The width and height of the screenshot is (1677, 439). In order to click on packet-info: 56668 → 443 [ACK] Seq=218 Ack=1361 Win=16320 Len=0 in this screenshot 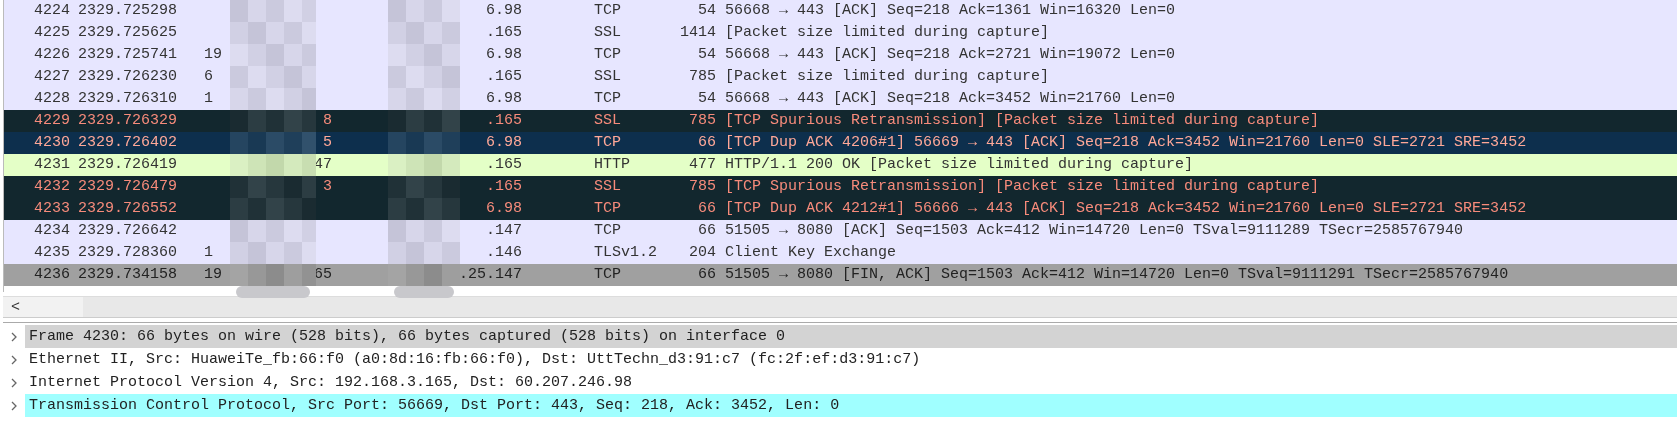, I will do `click(950, 11)`.